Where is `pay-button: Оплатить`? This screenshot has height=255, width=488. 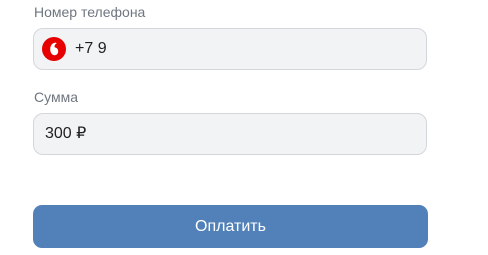 pay-button: Оплатить is located at coordinates (230, 226).